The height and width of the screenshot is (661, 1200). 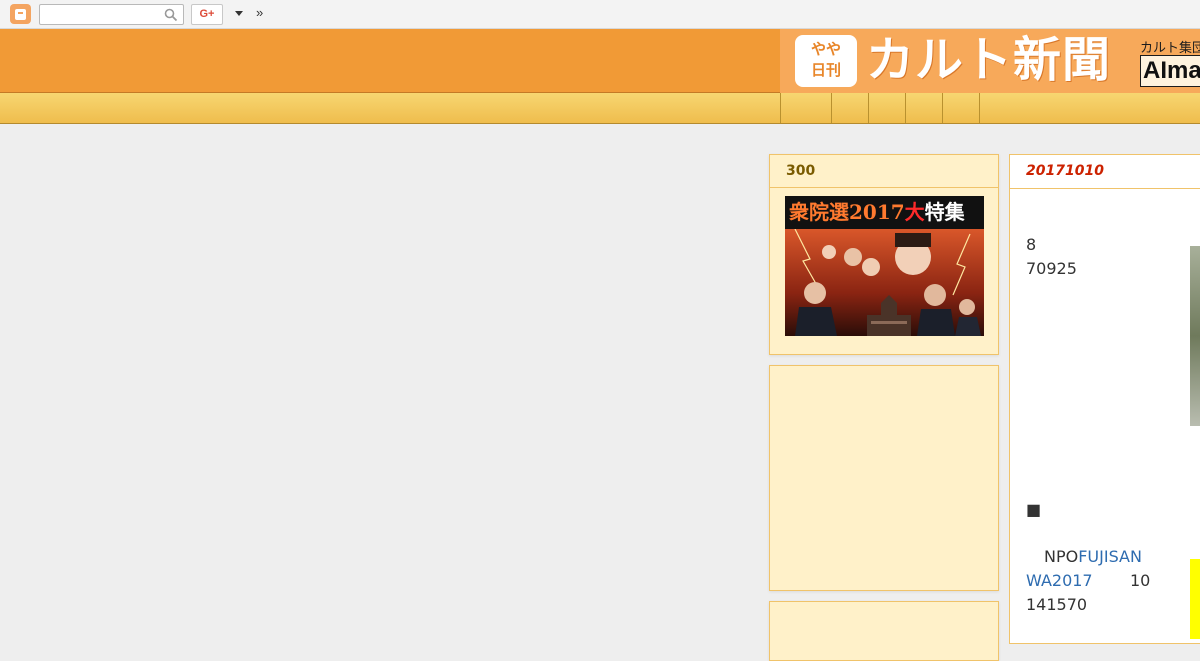 What do you see at coordinates (884, 478) in the screenshot?
I see `sidebar-widget-empty` at bounding box center [884, 478].